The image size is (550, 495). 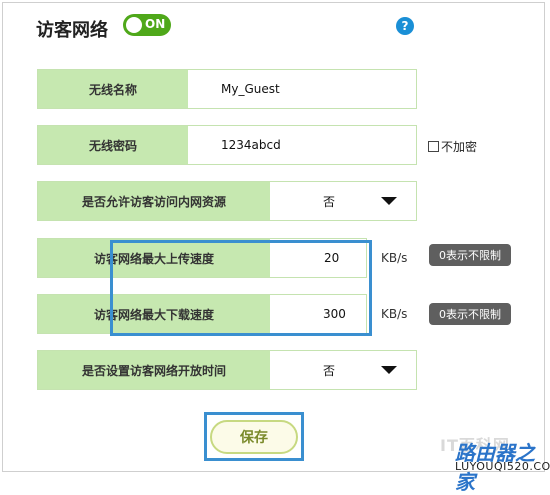 I want to click on lan-access-label: 是否允许访客访问内网资源, so click(x=154, y=201).